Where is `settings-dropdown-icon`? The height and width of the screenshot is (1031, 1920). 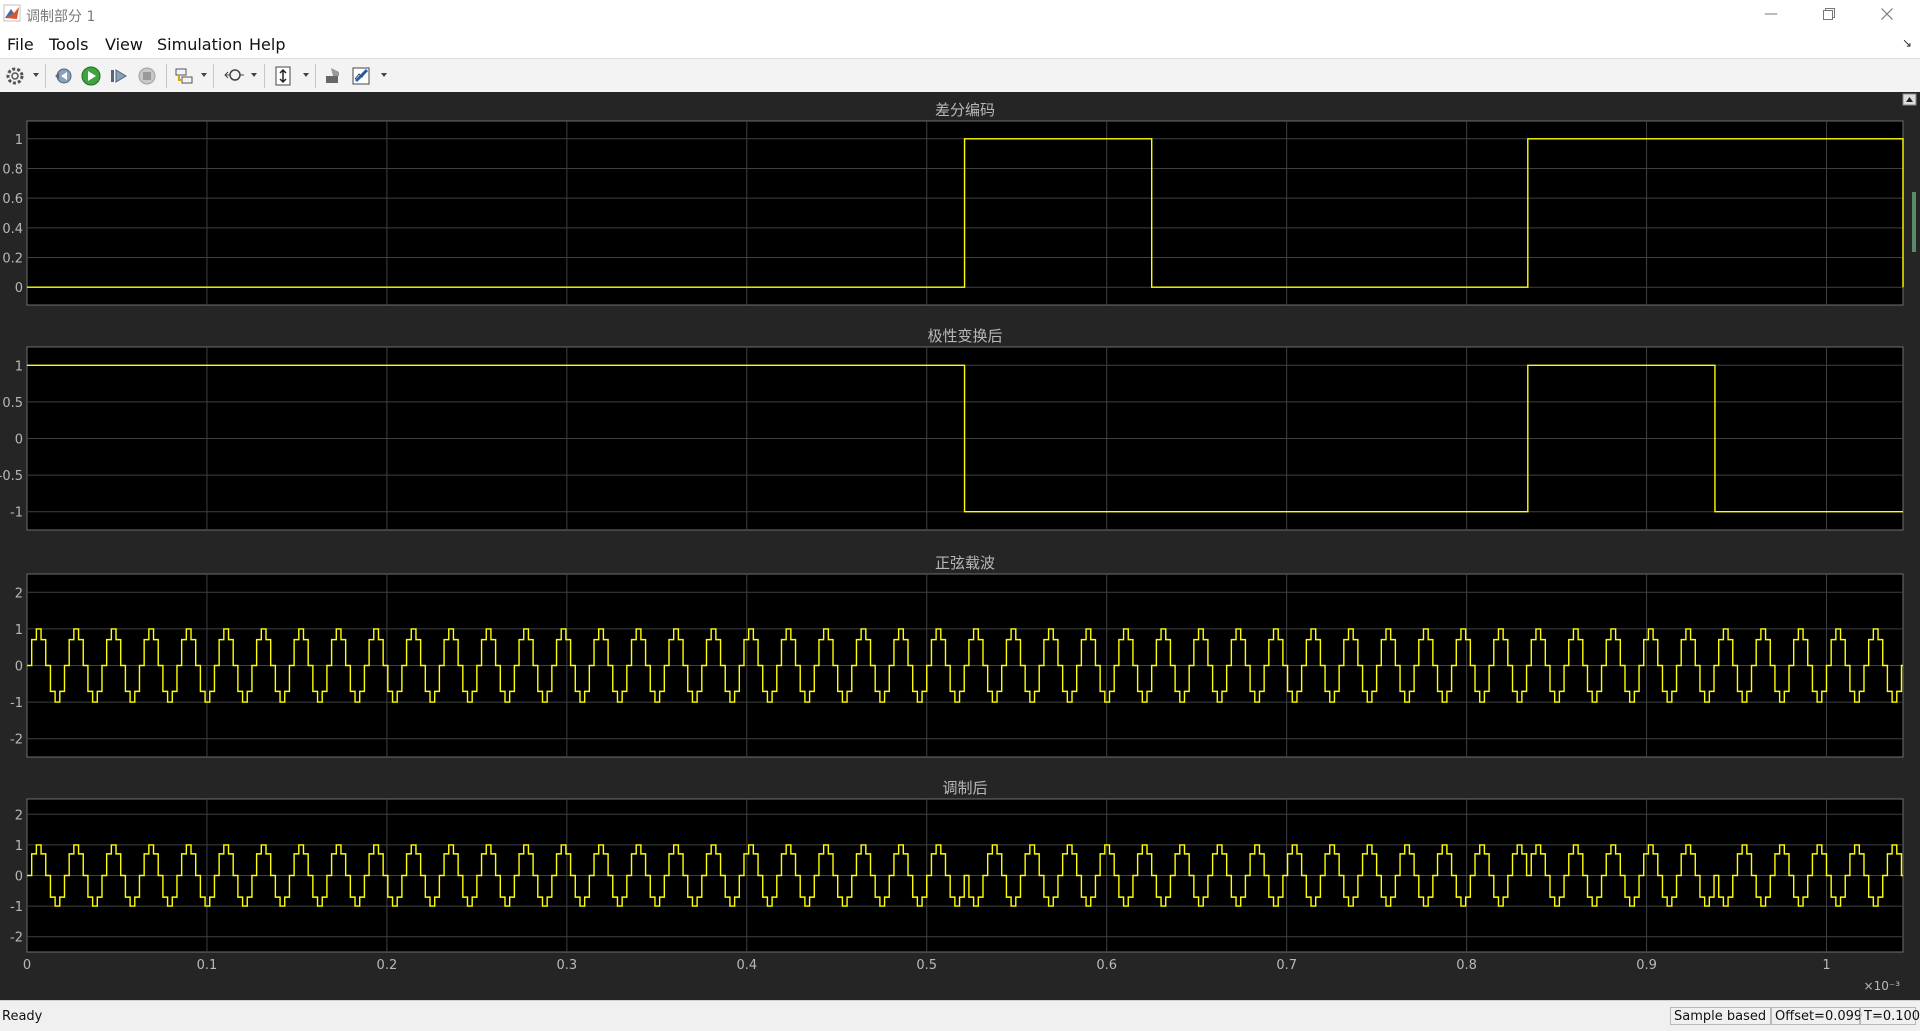 settings-dropdown-icon is located at coordinates (36, 75).